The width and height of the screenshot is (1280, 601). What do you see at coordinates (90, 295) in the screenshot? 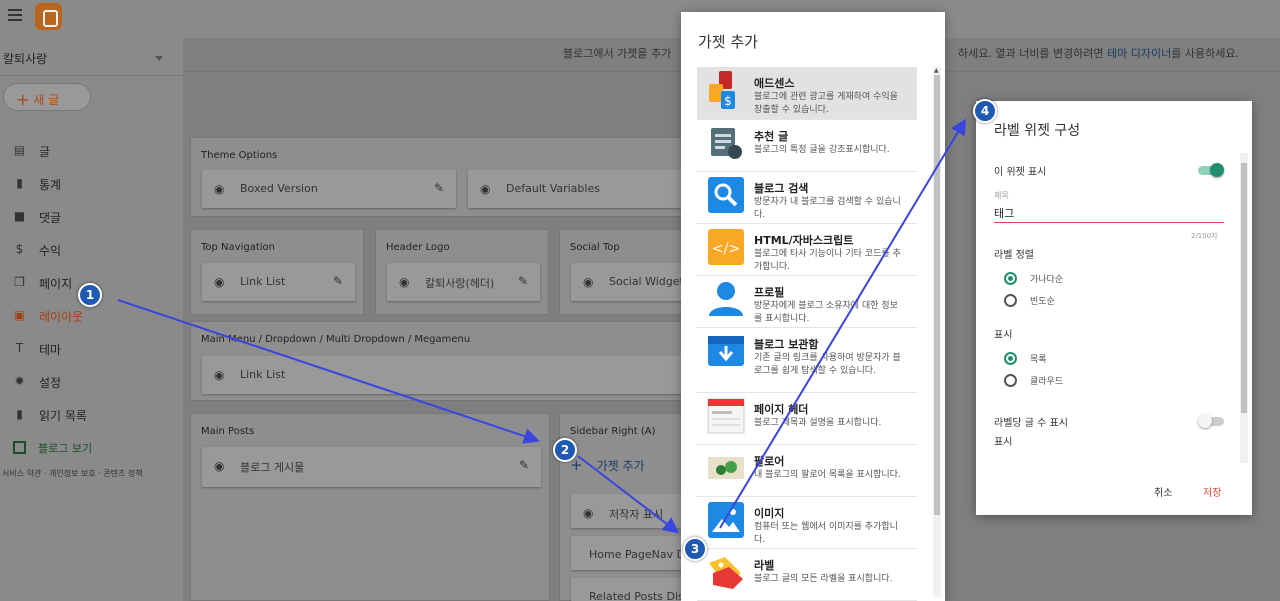
I see `annotation-badge-1: 1` at bounding box center [90, 295].